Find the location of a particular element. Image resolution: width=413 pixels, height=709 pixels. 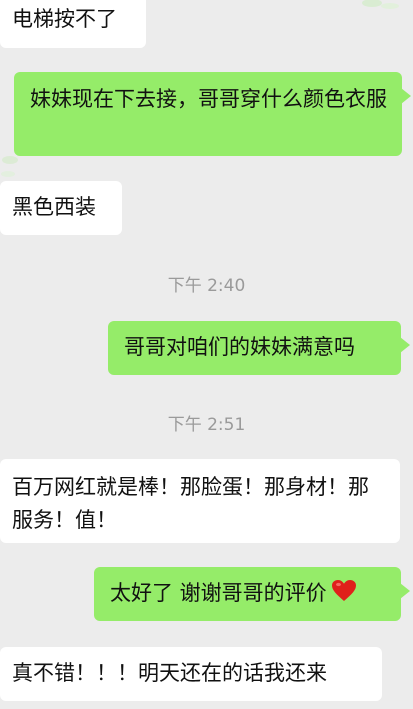

message-text: 电梯按不了 is located at coordinates (64, 19).